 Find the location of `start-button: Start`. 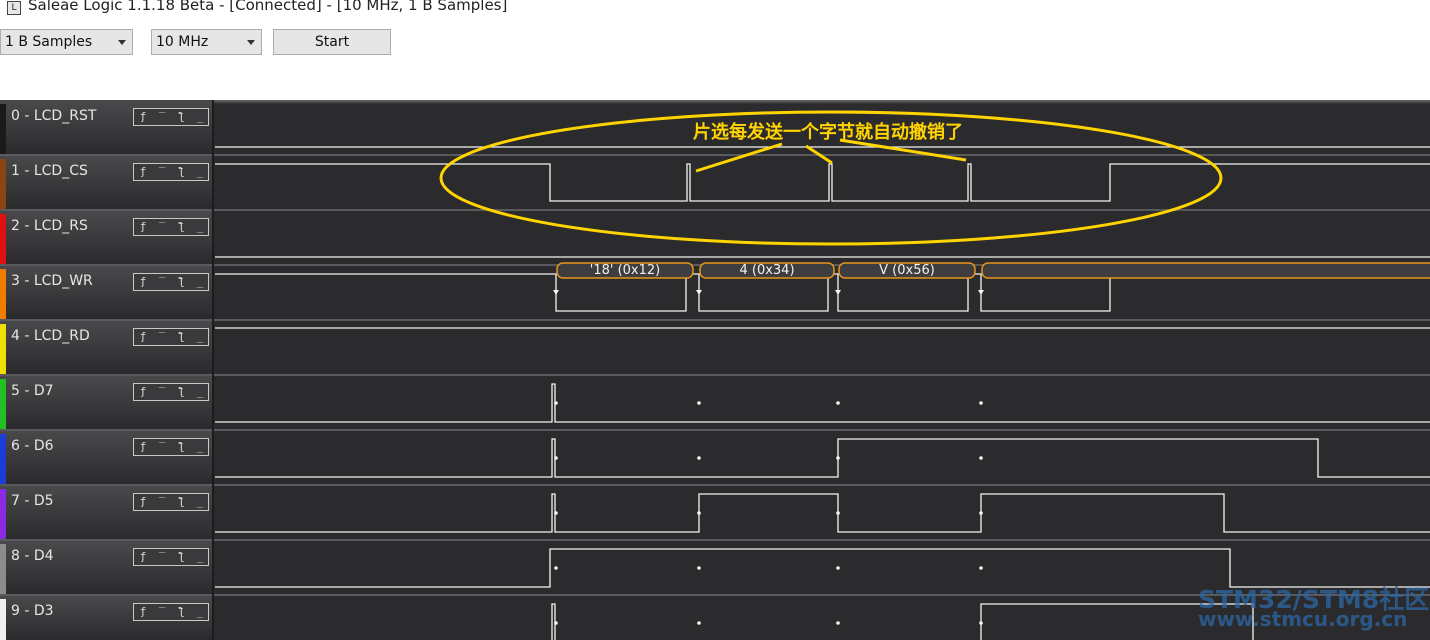

start-button: Start is located at coordinates (332, 42).